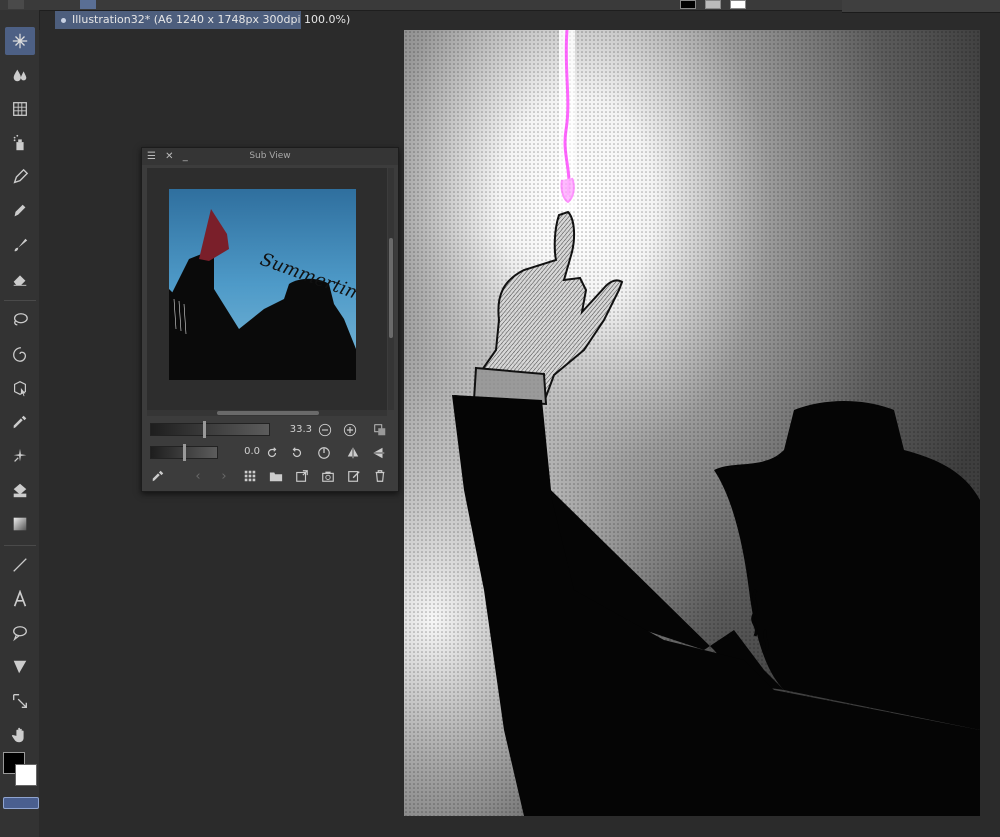  What do you see at coordinates (276, 476) in the screenshot?
I see `open-folder-icon` at bounding box center [276, 476].